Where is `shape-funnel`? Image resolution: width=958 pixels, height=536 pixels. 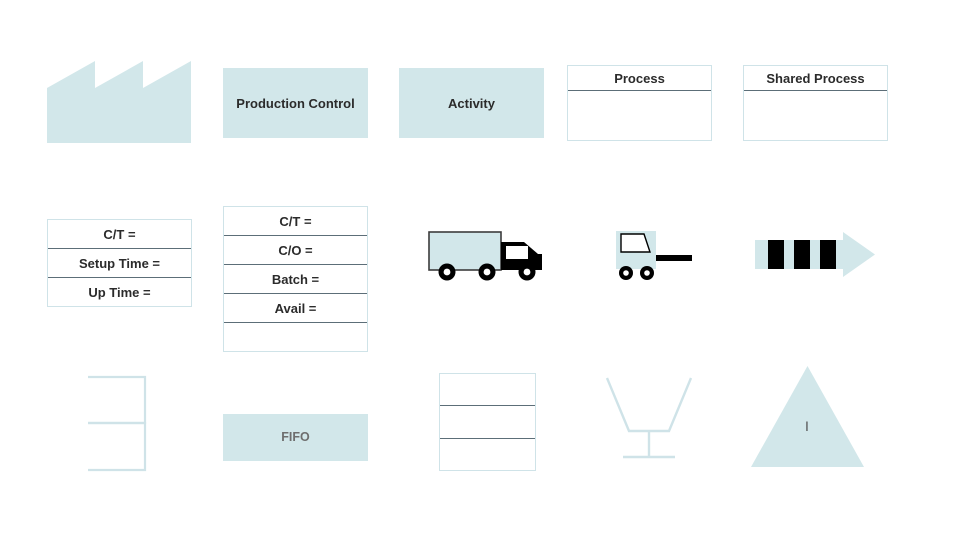 shape-funnel is located at coordinates (649, 419).